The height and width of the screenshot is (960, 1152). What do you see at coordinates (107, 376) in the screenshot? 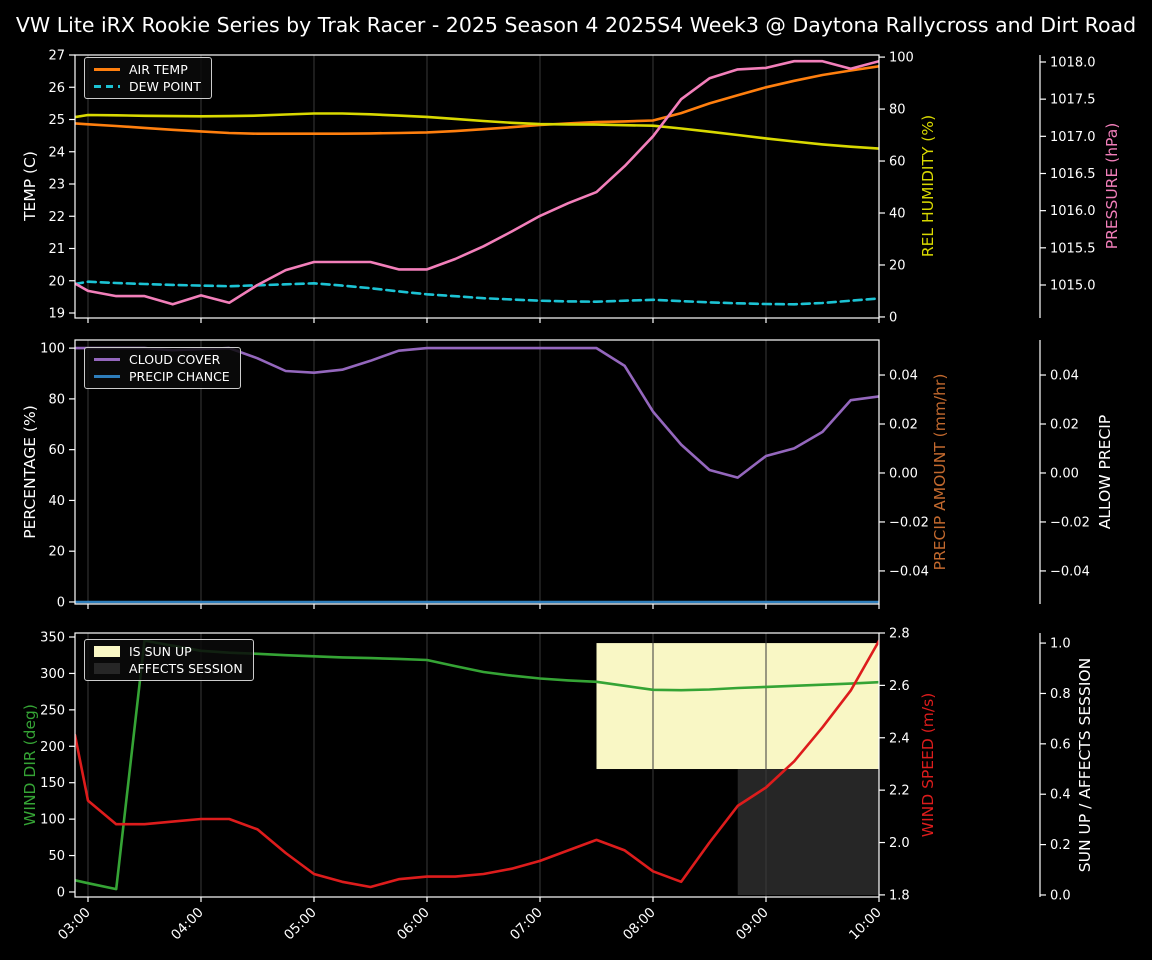
I see `precip-chance-line-swatch` at bounding box center [107, 376].